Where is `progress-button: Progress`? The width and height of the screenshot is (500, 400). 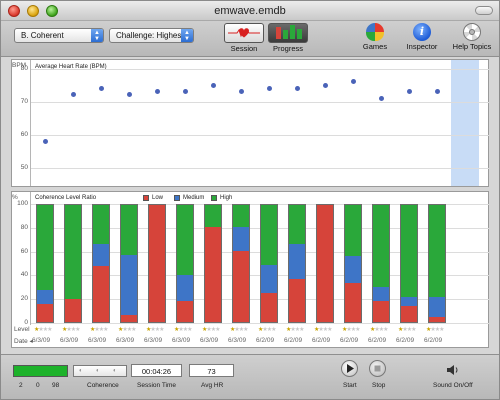 progress-button: Progress is located at coordinates (288, 38).